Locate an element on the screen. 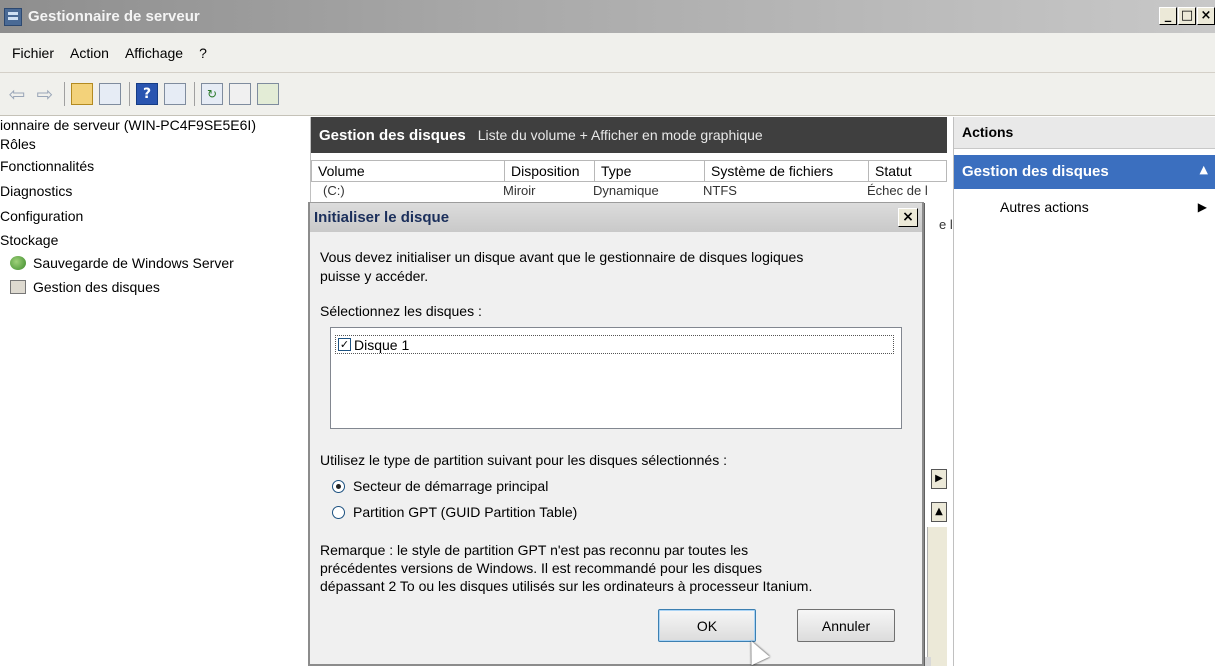  disk-management-icon is located at coordinates (18, 287).